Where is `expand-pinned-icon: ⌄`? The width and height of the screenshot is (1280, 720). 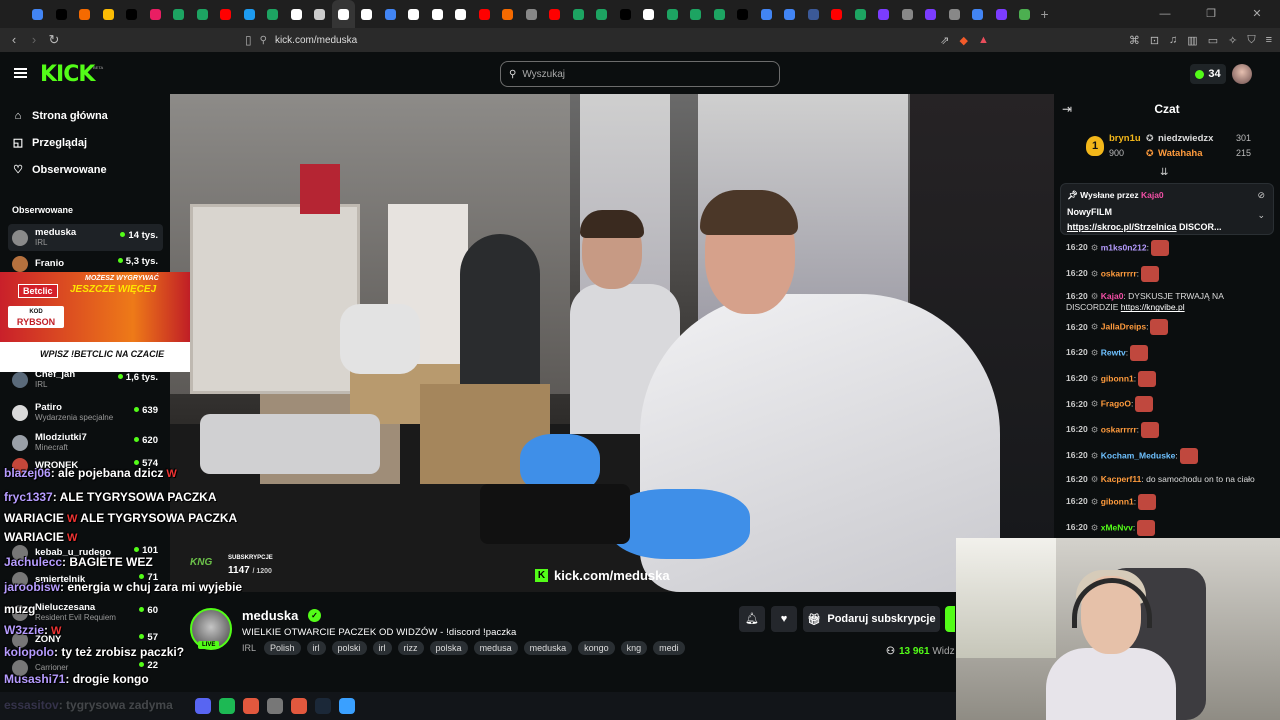
expand-pinned-icon: ⌄ is located at coordinates (1261, 215).